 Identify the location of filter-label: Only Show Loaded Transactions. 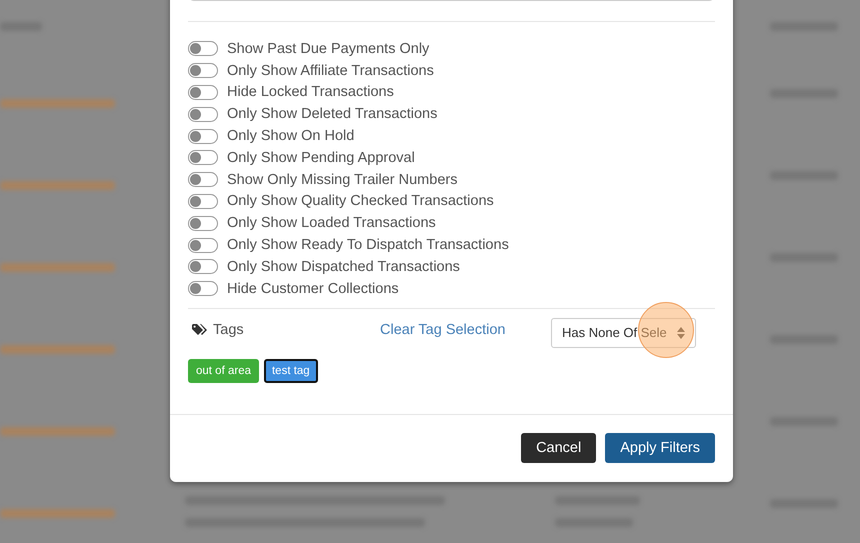
(331, 223).